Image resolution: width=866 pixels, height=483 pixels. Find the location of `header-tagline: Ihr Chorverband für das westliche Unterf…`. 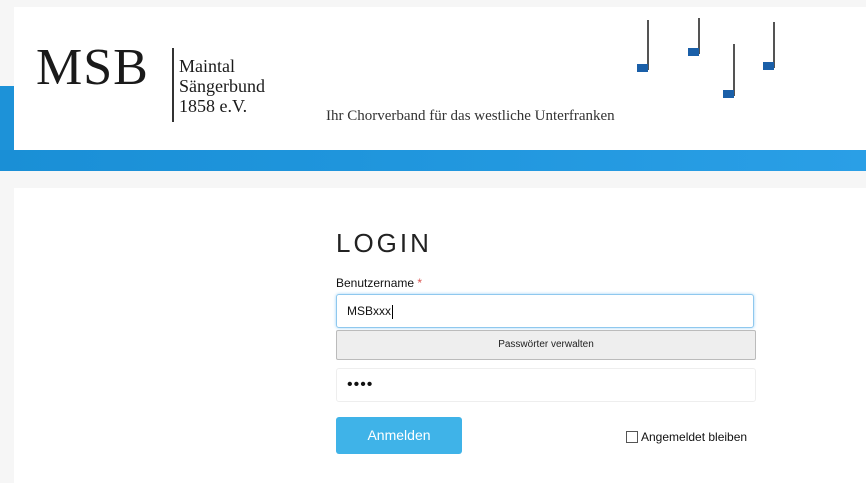

header-tagline: Ihr Chorverband für das westliche Unterf… is located at coordinates (470, 116).